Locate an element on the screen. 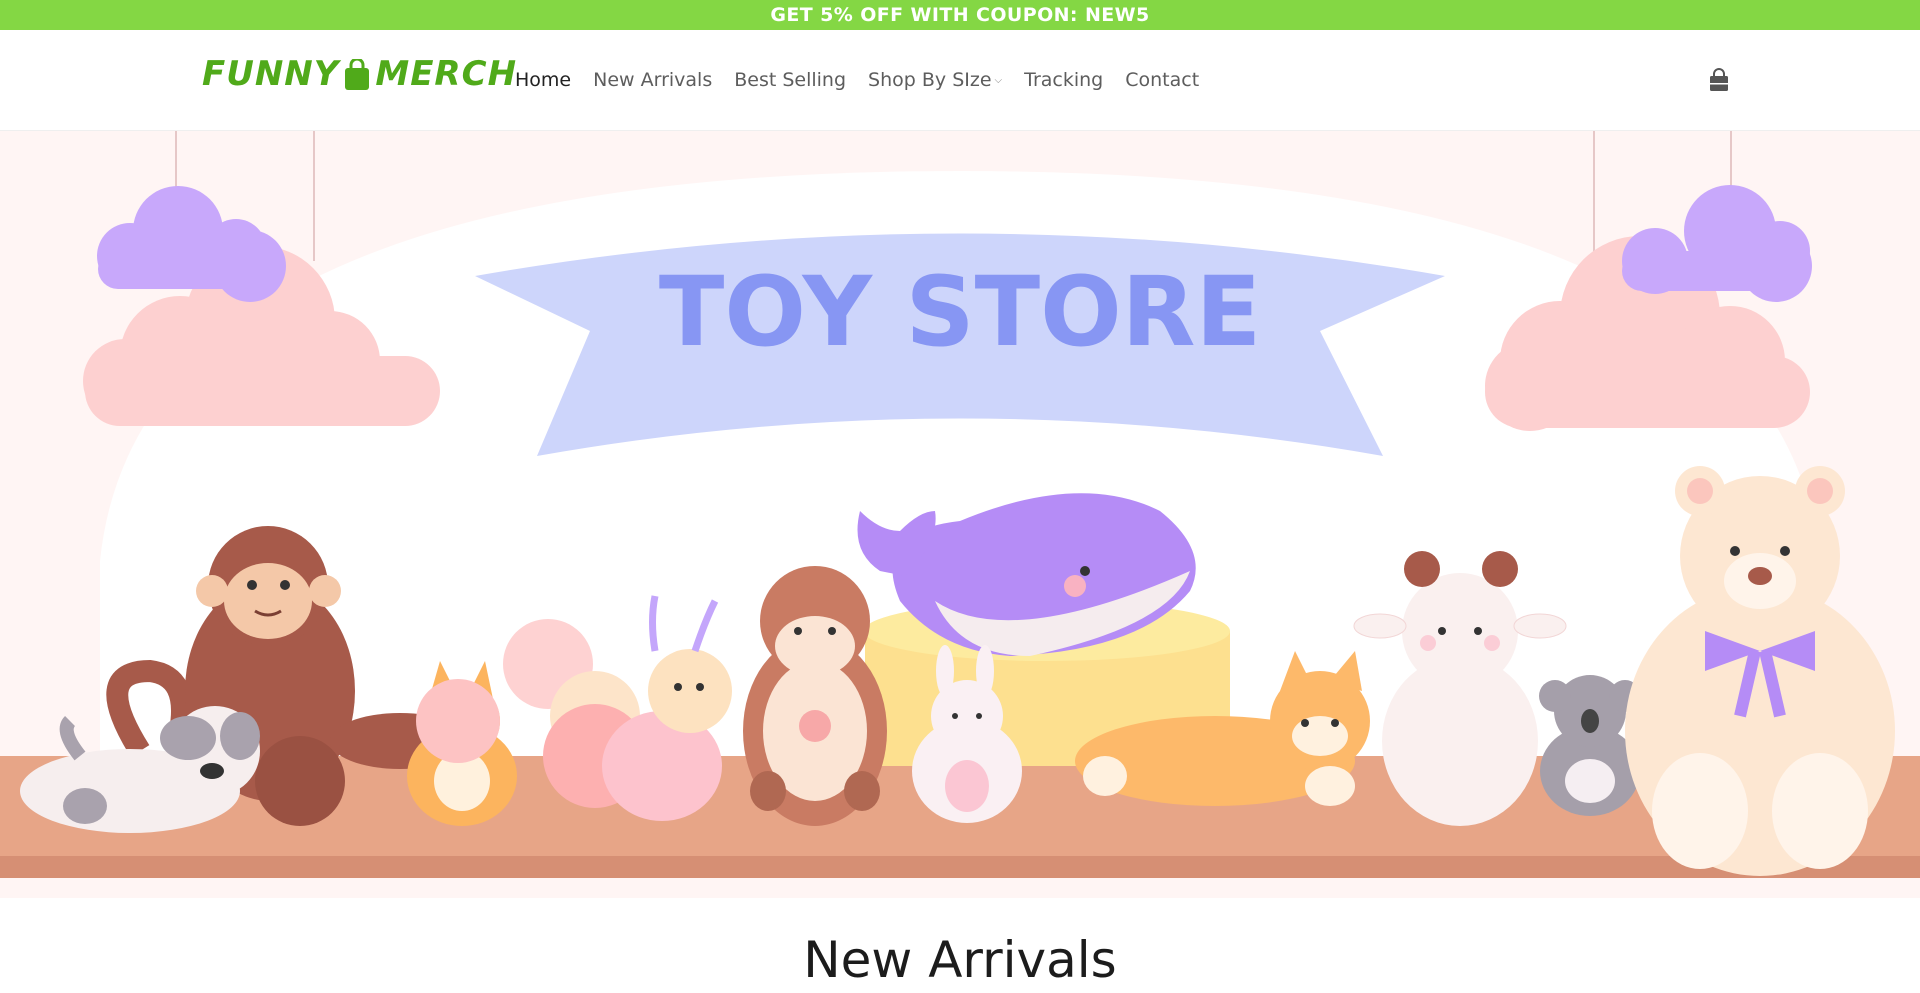 Image resolution: width=1920 pixels, height=993 pixels. brand-logo: FUNNY MERCH is located at coordinates (359, 74).